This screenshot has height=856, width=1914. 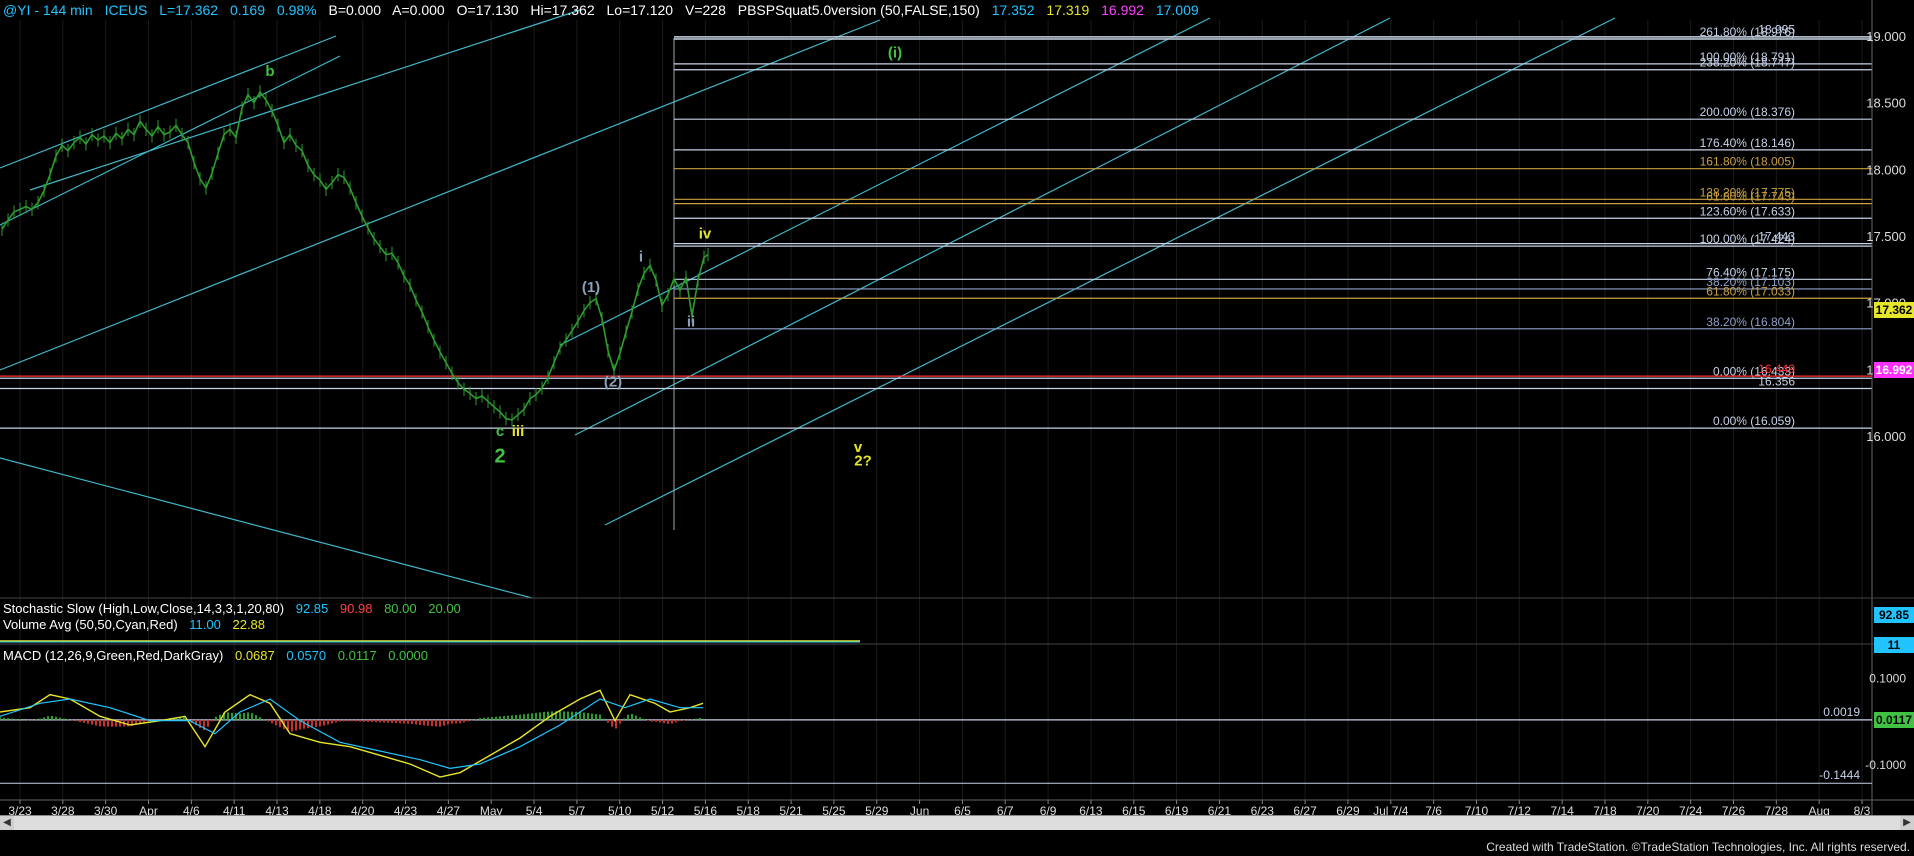 What do you see at coordinates (562, 10) in the screenshot?
I see `high: Hi=17.362` at bounding box center [562, 10].